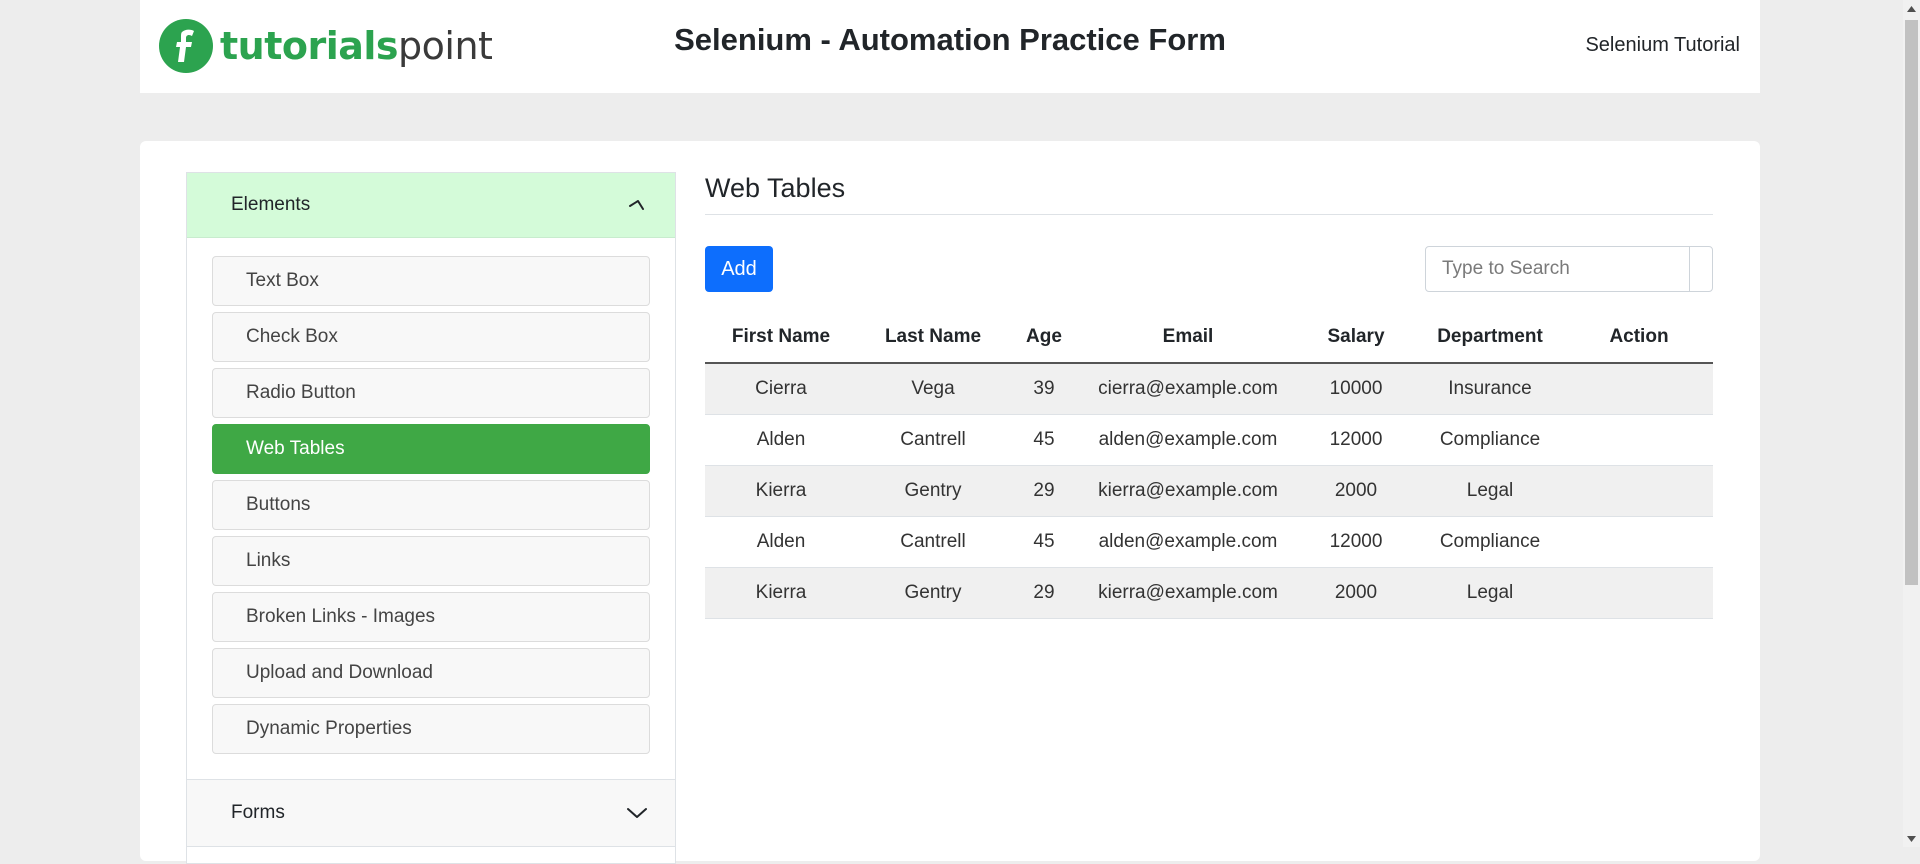 The height and width of the screenshot is (864, 1920). Describe the element at coordinates (1356, 389) in the screenshot. I see `cell-salary: 10000` at that location.